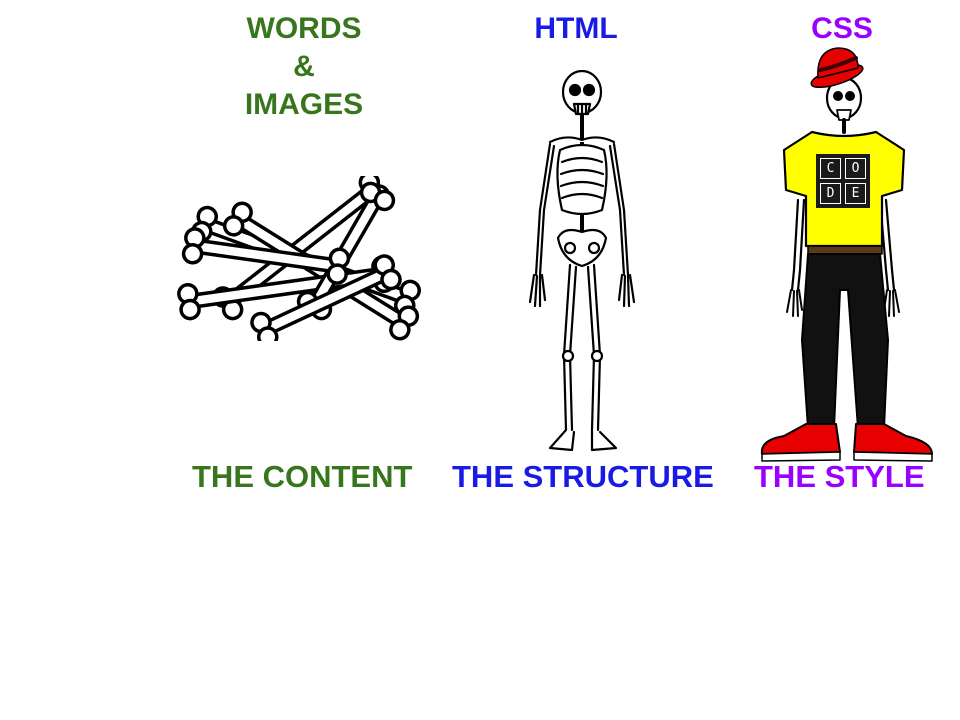  What do you see at coordinates (830, 193) in the screenshot?
I see `code-logo-letter: D` at bounding box center [830, 193].